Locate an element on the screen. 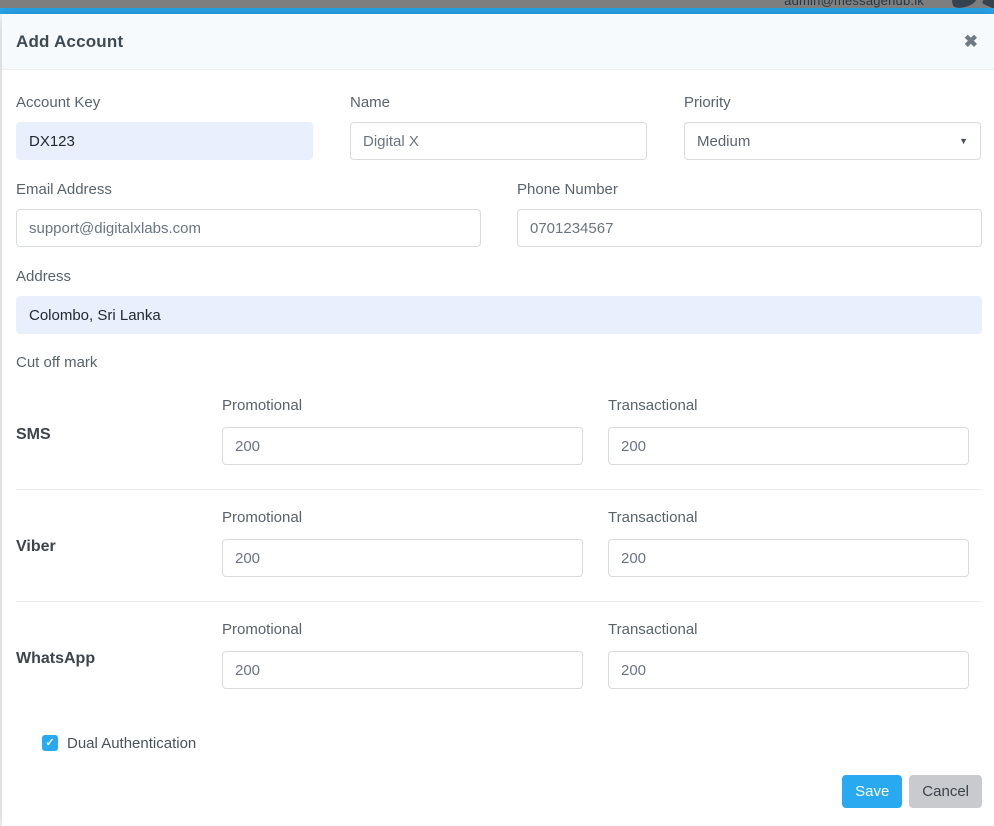 This screenshot has height=826, width=994. viber-transactional-input is located at coordinates (788, 558).